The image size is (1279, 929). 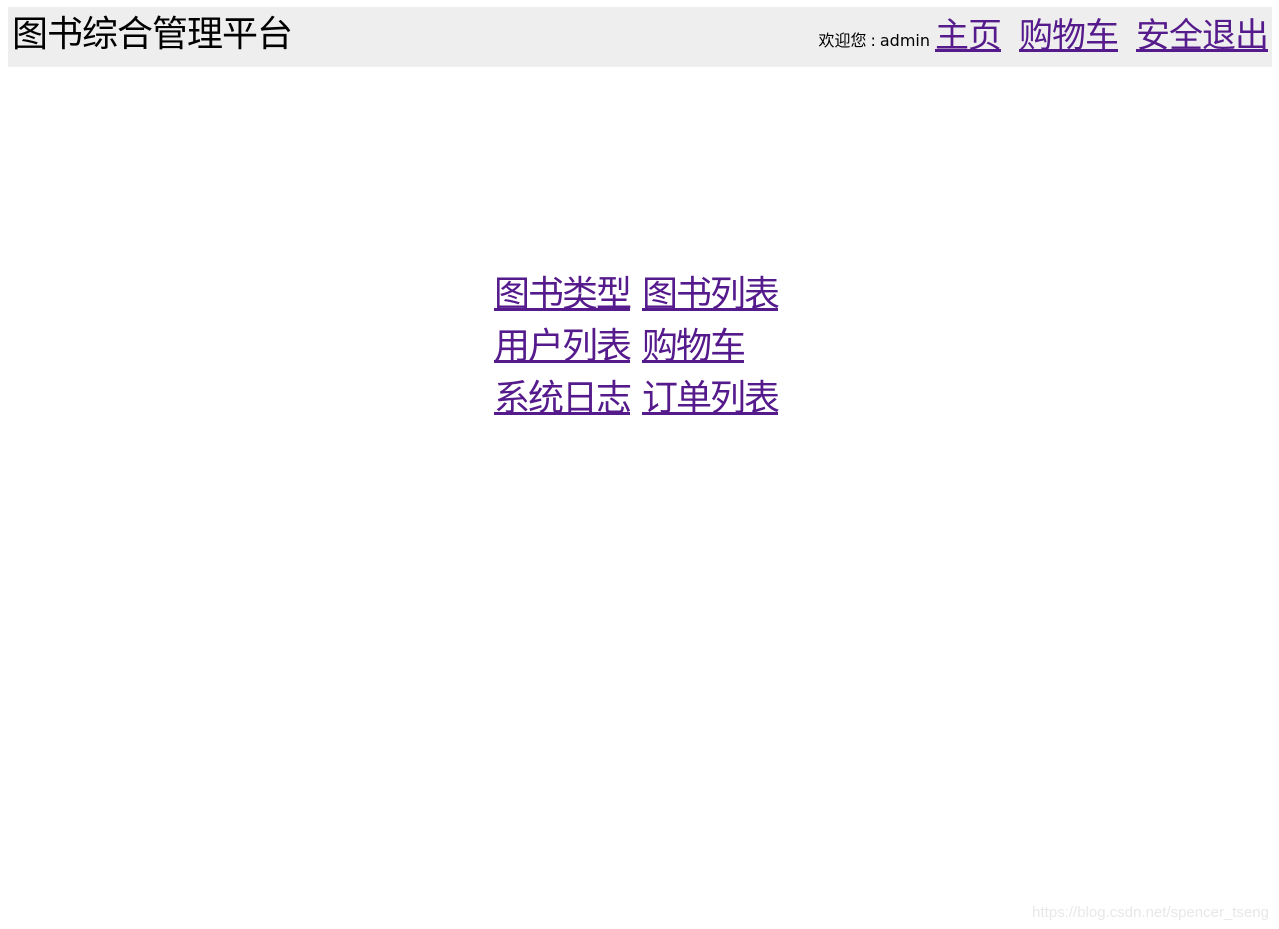 What do you see at coordinates (710, 347) in the screenshot?
I see `menu-cart-link: 购物车` at bounding box center [710, 347].